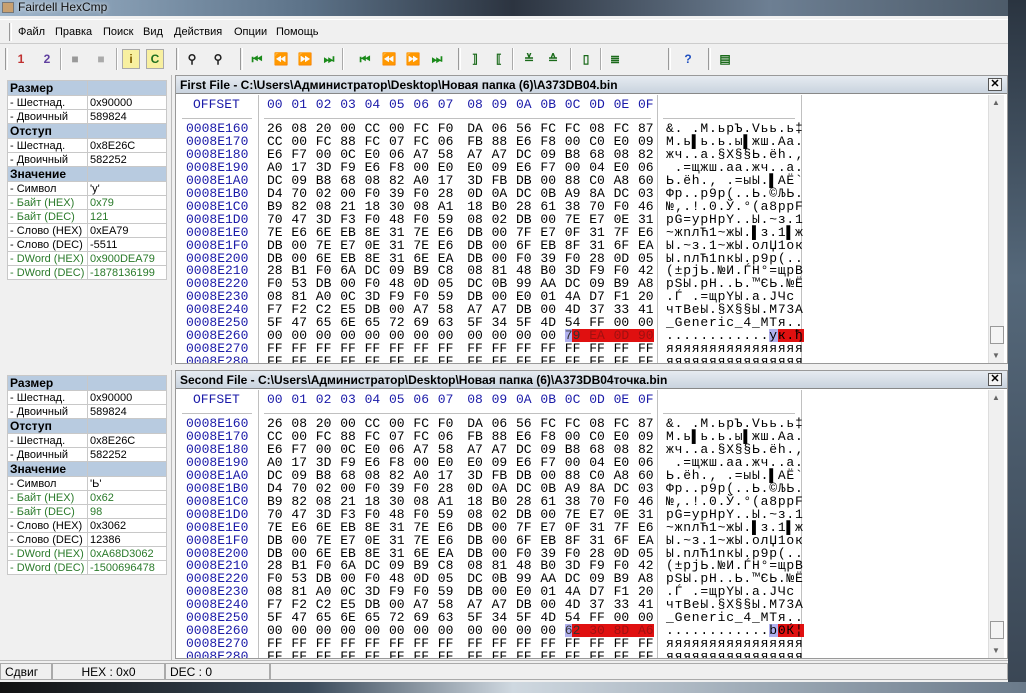 This screenshot has width=1026, height=693. Describe the element at coordinates (479, 527) in the screenshot. I see `hex-byte: DB` at that location.